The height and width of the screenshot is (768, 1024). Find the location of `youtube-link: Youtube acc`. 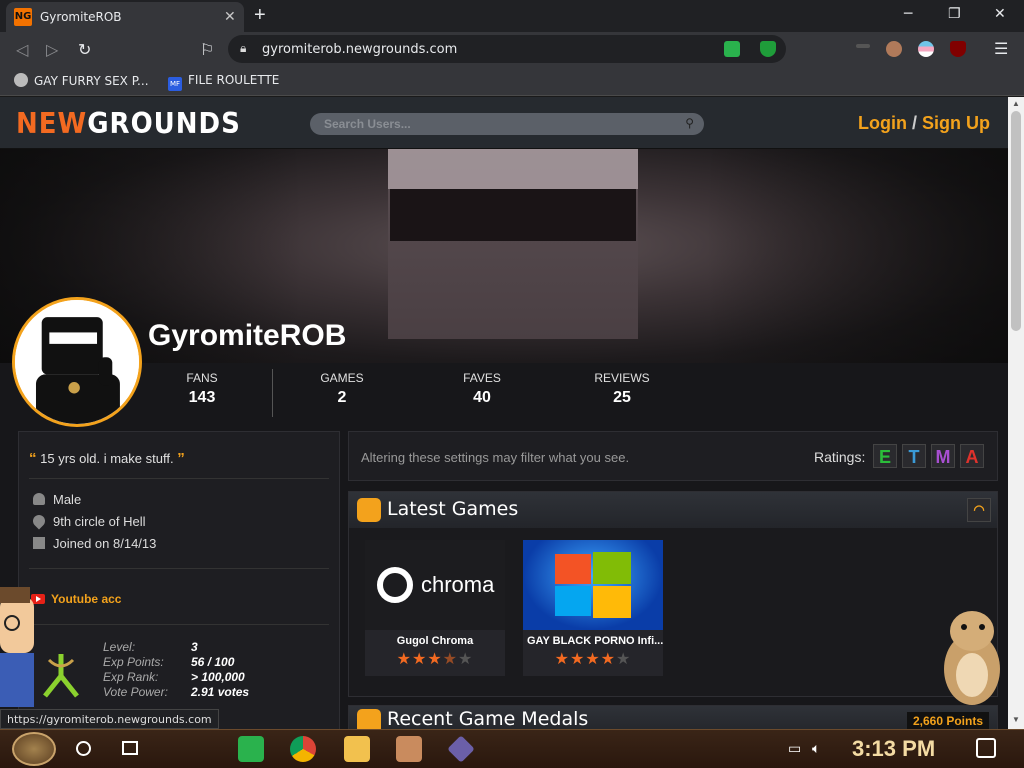

youtube-link: Youtube acc is located at coordinates (76, 599).